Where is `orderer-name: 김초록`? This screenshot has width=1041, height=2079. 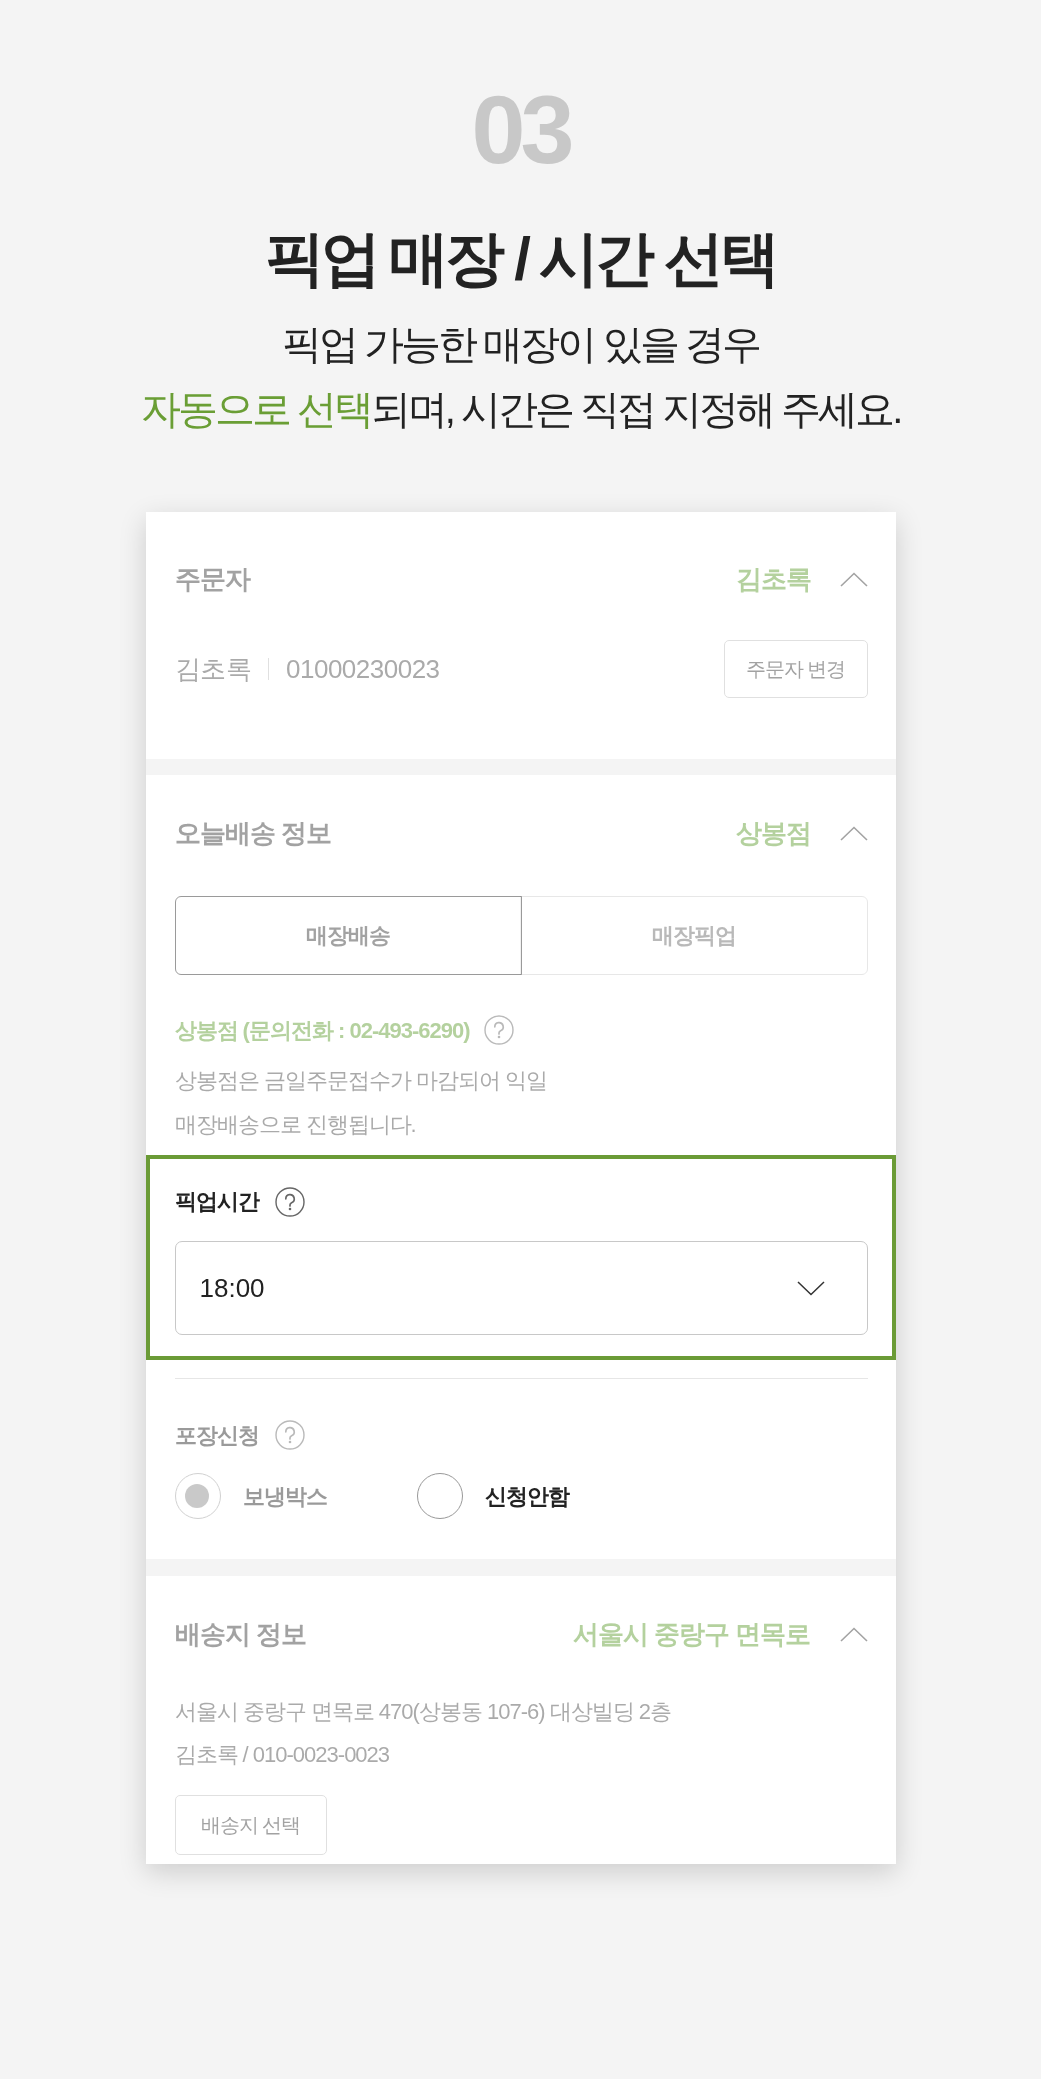
orderer-name: 김초록 is located at coordinates (212, 669).